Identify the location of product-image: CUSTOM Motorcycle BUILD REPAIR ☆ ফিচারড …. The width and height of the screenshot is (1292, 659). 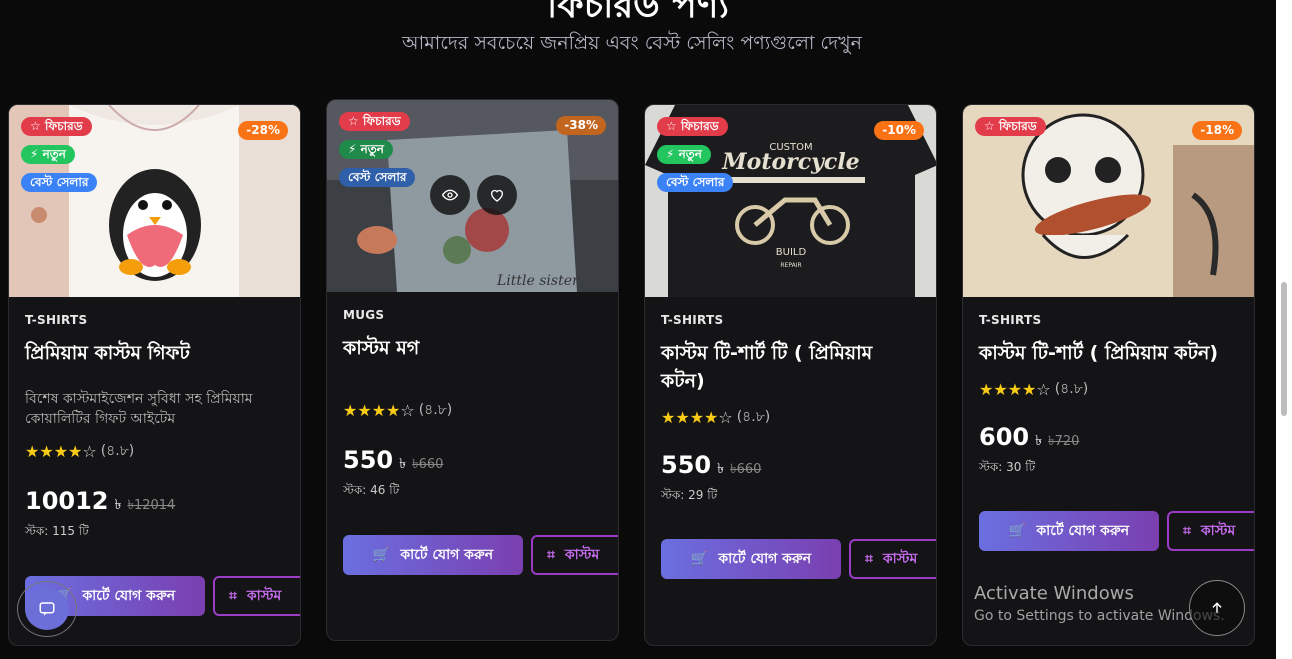
(790, 201).